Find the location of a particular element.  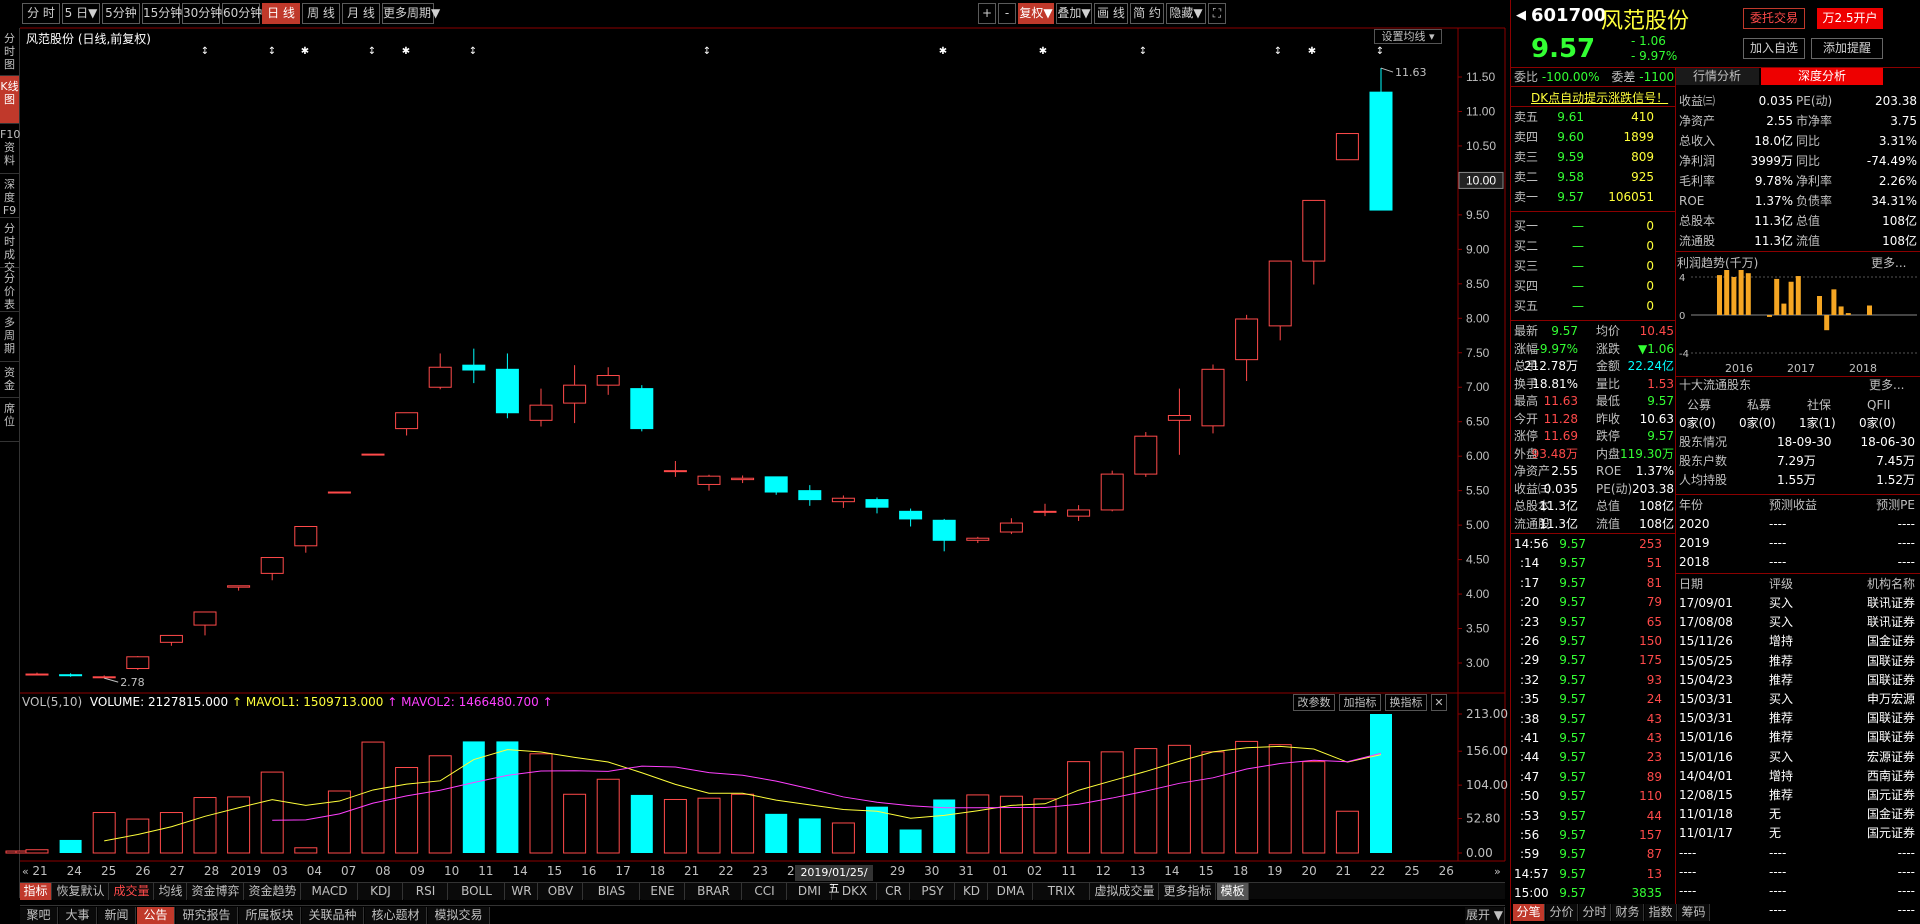

sell-level-price: 9.59 is located at coordinates (1570, 157).